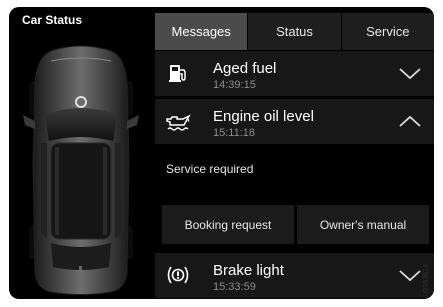 The width and height of the screenshot is (443, 307). Describe the element at coordinates (363, 224) in the screenshot. I see `owners-manual-button: Owner's manual` at that location.